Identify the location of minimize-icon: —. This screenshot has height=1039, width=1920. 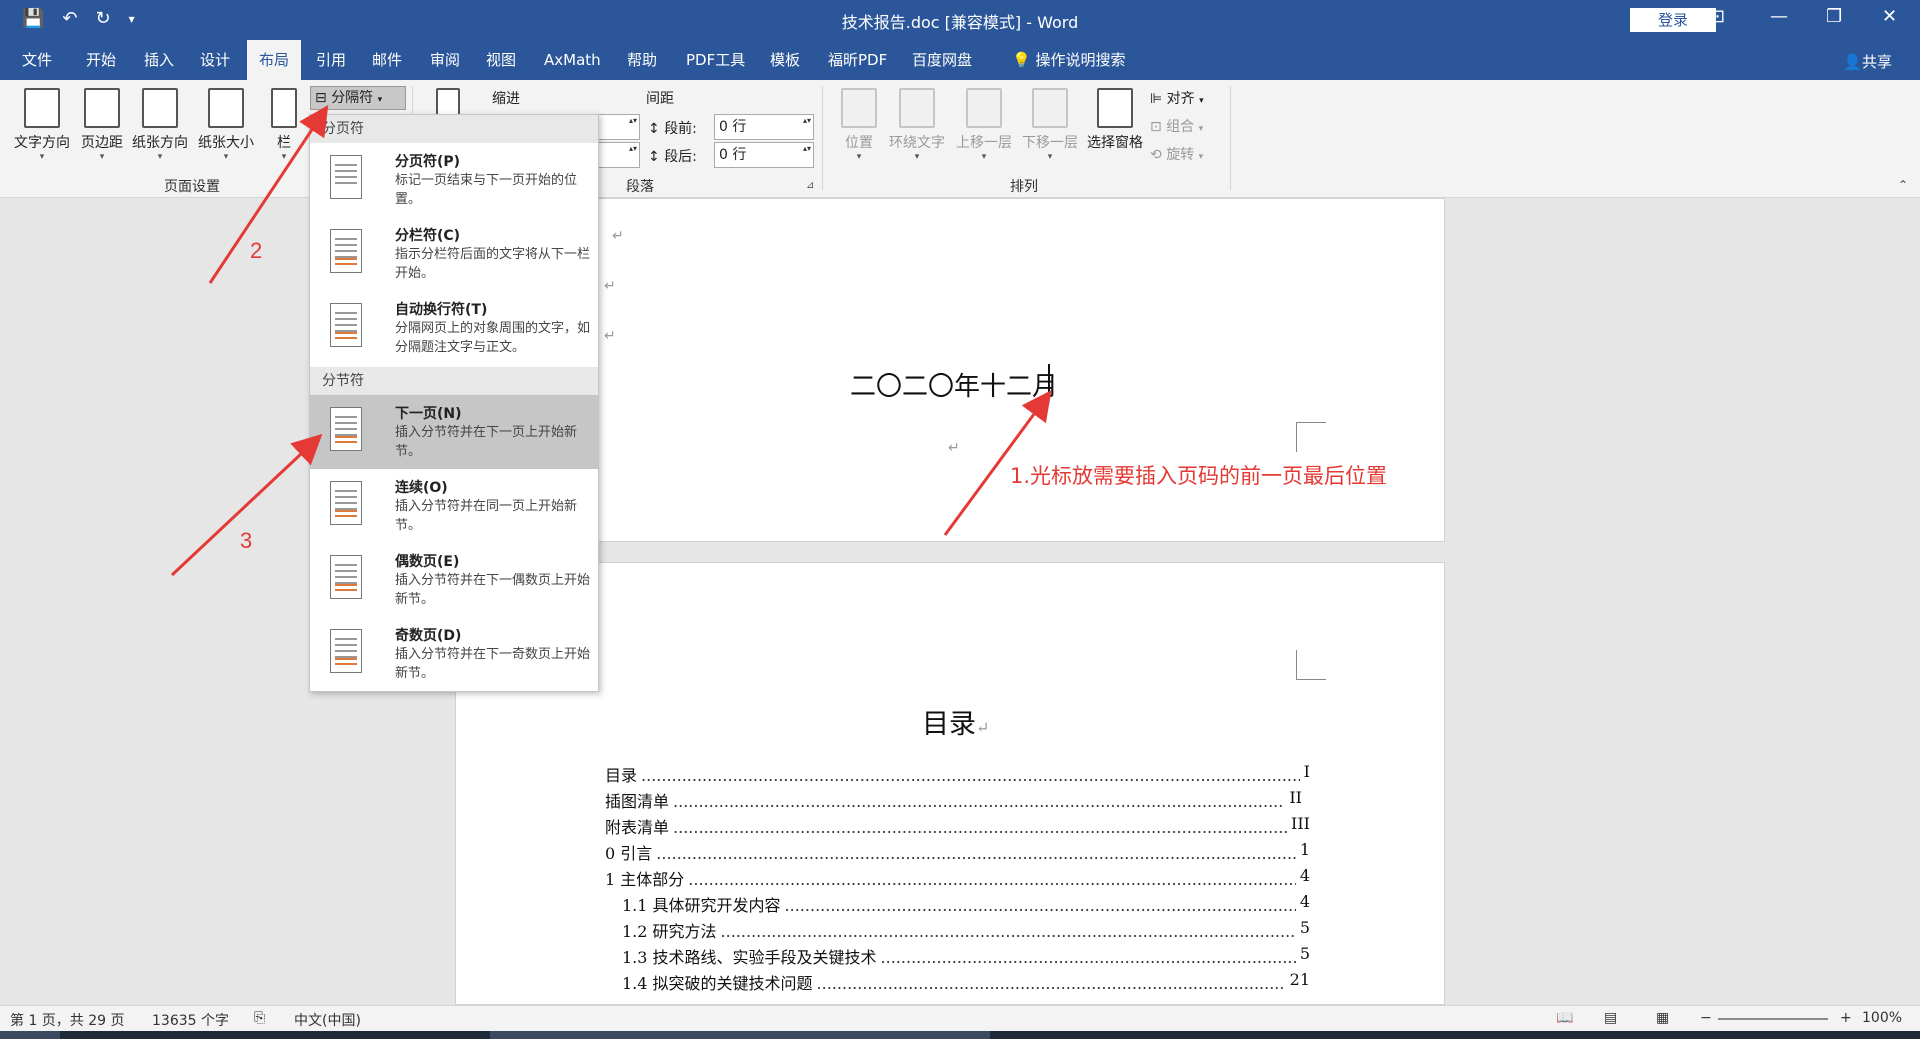
(1779, 16).